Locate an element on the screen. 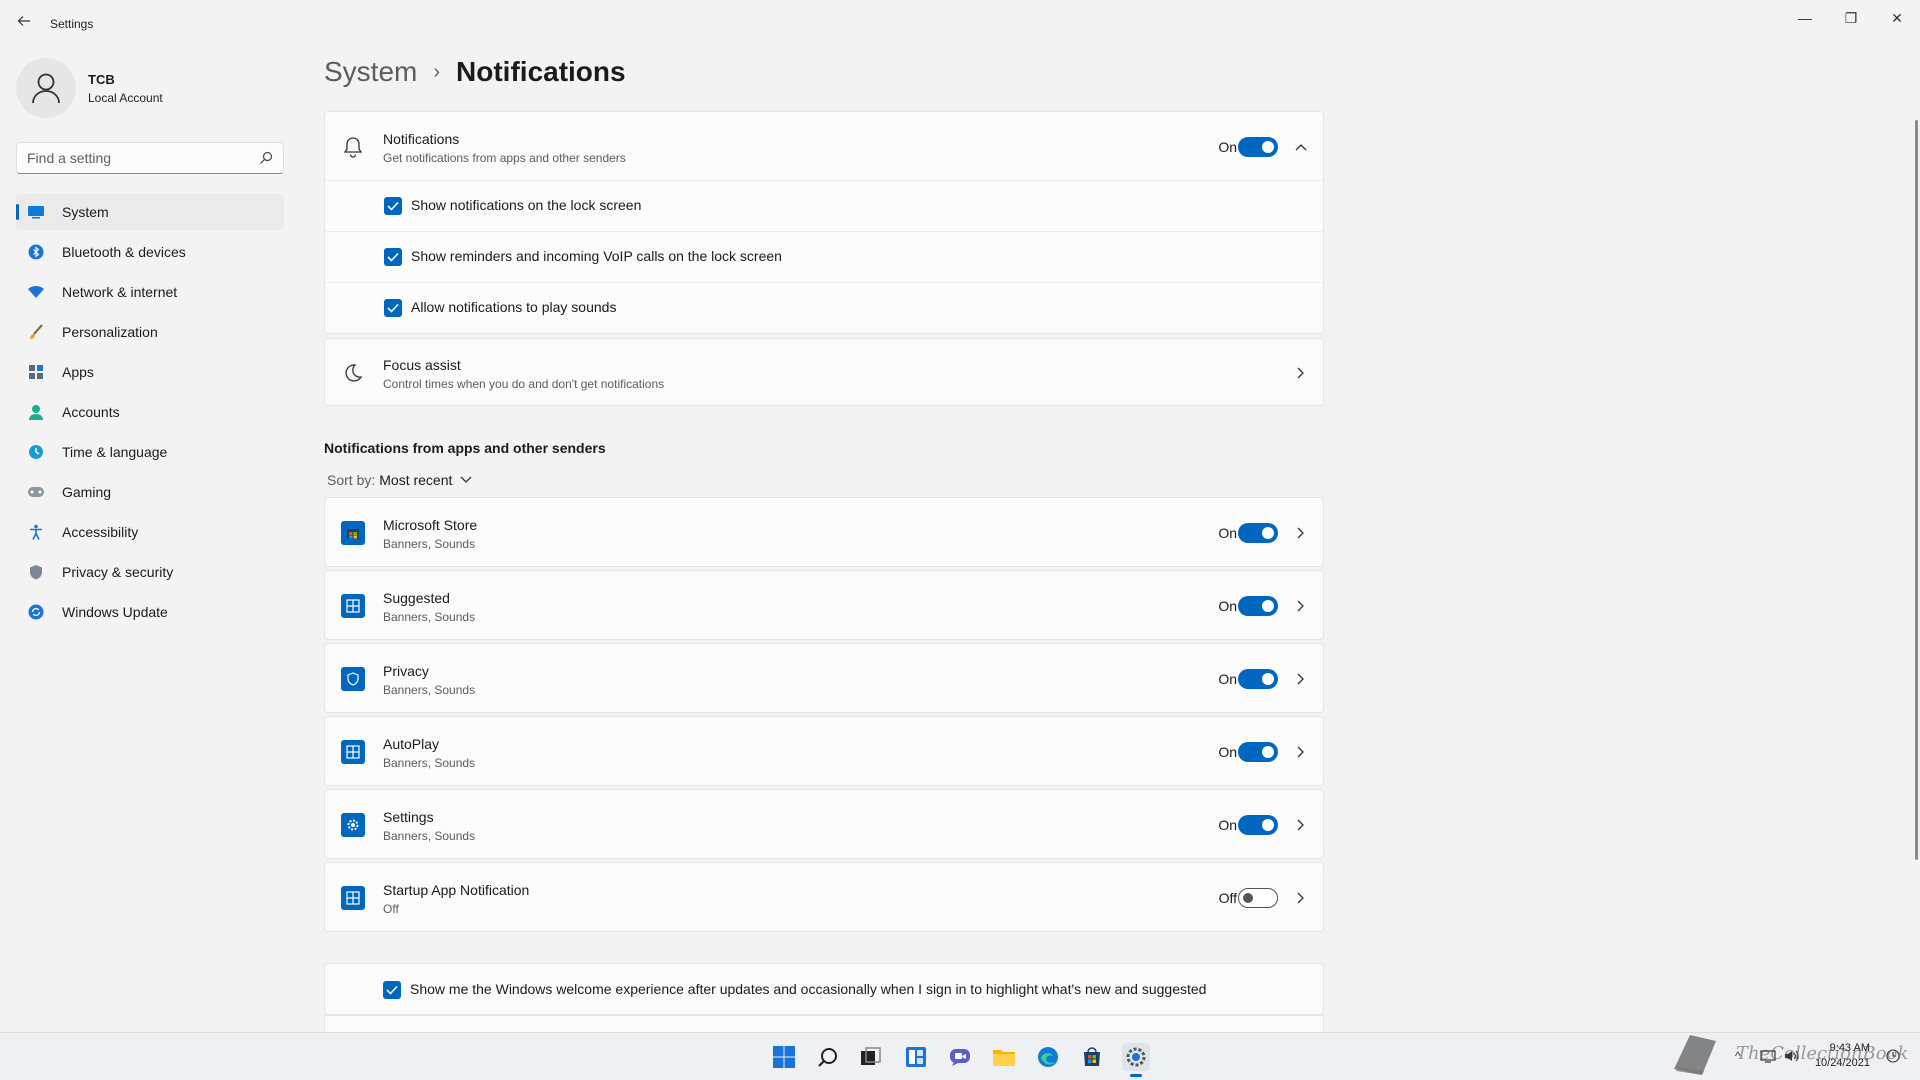 This screenshot has width=1920, height=1080. sidebar-item-label: System is located at coordinates (85, 212).